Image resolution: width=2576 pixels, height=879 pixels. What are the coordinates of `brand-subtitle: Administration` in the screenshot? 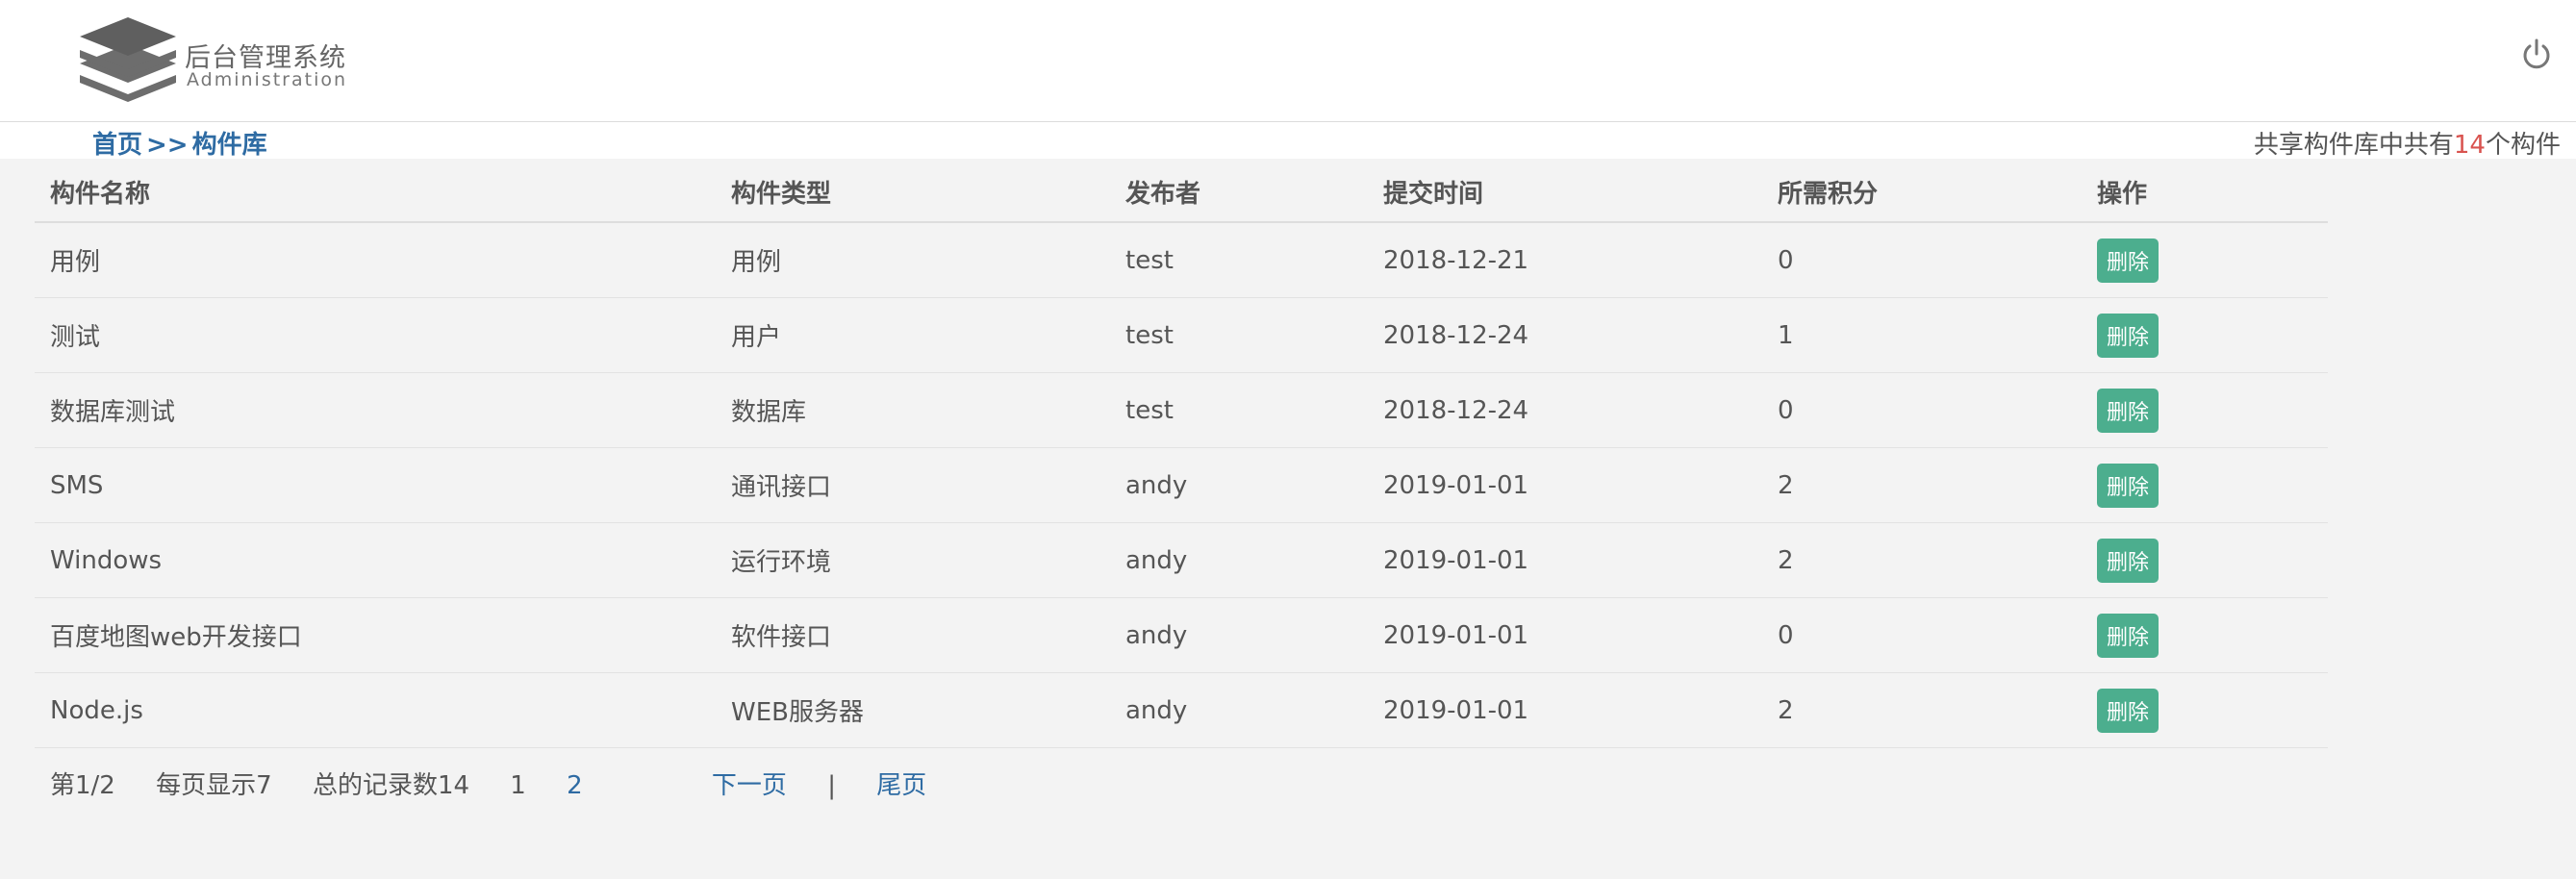 It's located at (268, 79).